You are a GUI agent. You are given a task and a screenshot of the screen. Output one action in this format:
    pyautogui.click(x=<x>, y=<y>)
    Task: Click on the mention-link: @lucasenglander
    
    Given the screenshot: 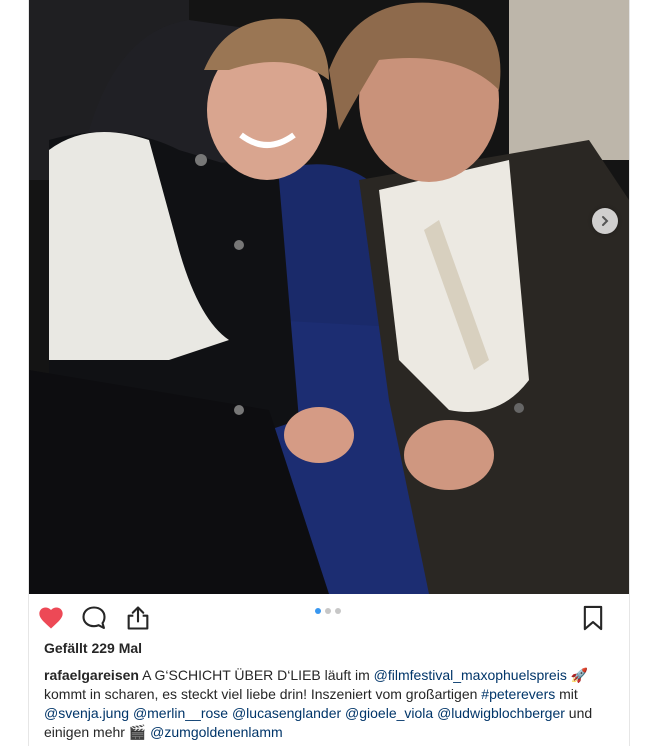 What is the action you would take?
    pyautogui.click(x=286, y=713)
    